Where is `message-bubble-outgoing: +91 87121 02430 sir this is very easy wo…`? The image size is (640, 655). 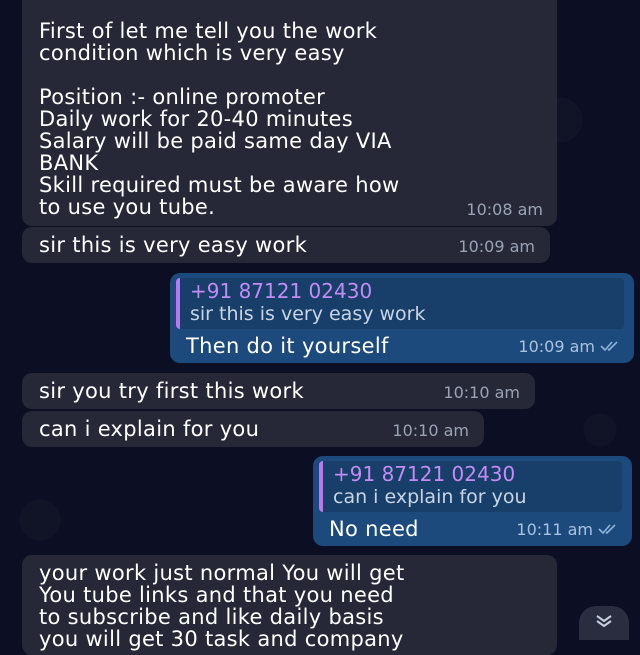
message-bubble-outgoing: +91 87121 02430 sir this is very easy wo… is located at coordinates (402, 318).